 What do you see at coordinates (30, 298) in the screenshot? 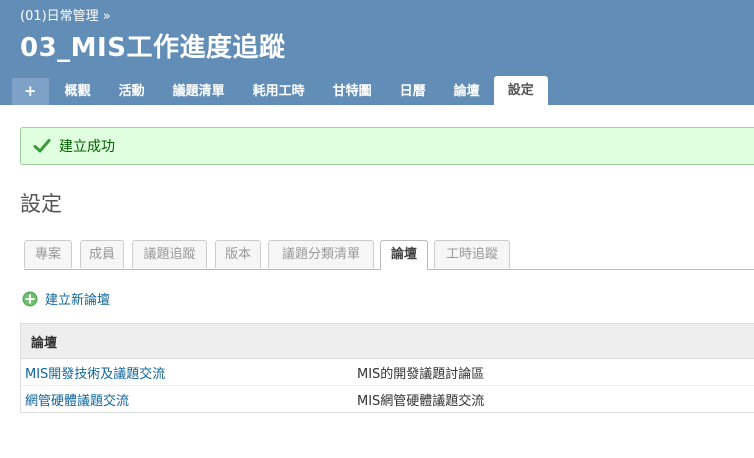
I see `add-icon` at bounding box center [30, 298].